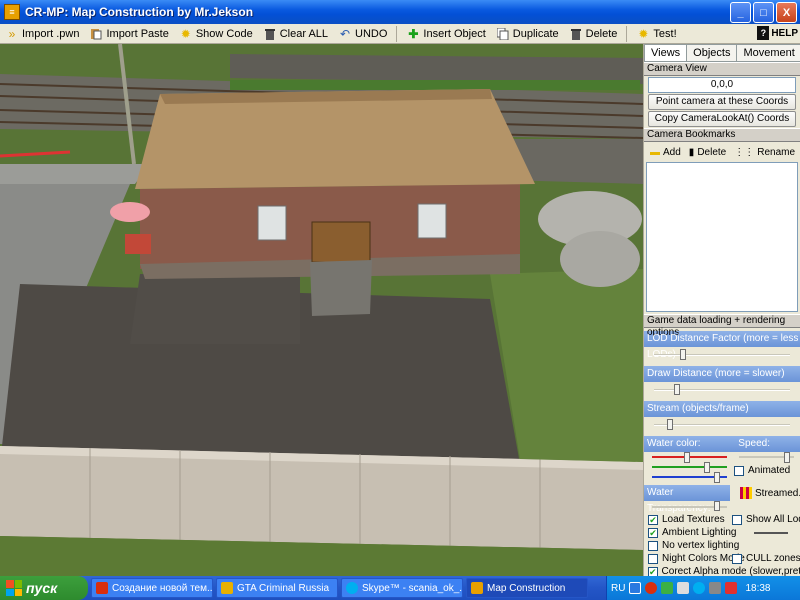 The image size is (800, 600). I want to click on bookmark-toolbar: ▬ Add ▮ Delete ⋮⋮ Rename, so click(722, 152).